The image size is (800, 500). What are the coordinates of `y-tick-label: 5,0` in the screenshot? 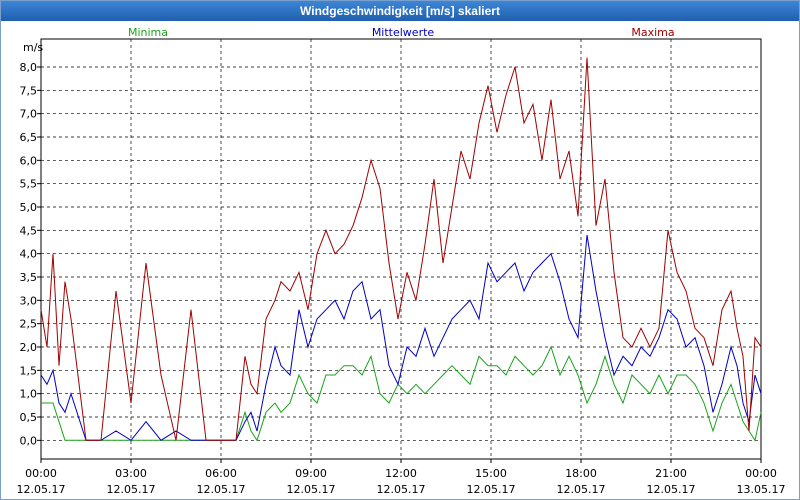 It's located at (29, 207).